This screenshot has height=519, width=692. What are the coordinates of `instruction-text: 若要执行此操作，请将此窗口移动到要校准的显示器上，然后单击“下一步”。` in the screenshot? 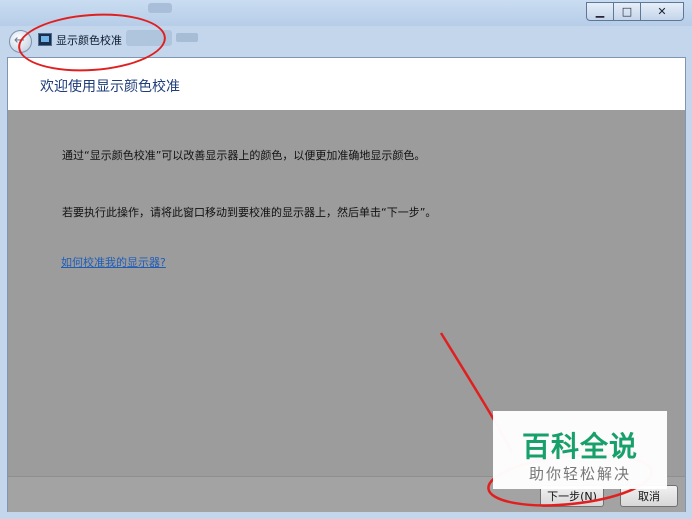 It's located at (249, 212).